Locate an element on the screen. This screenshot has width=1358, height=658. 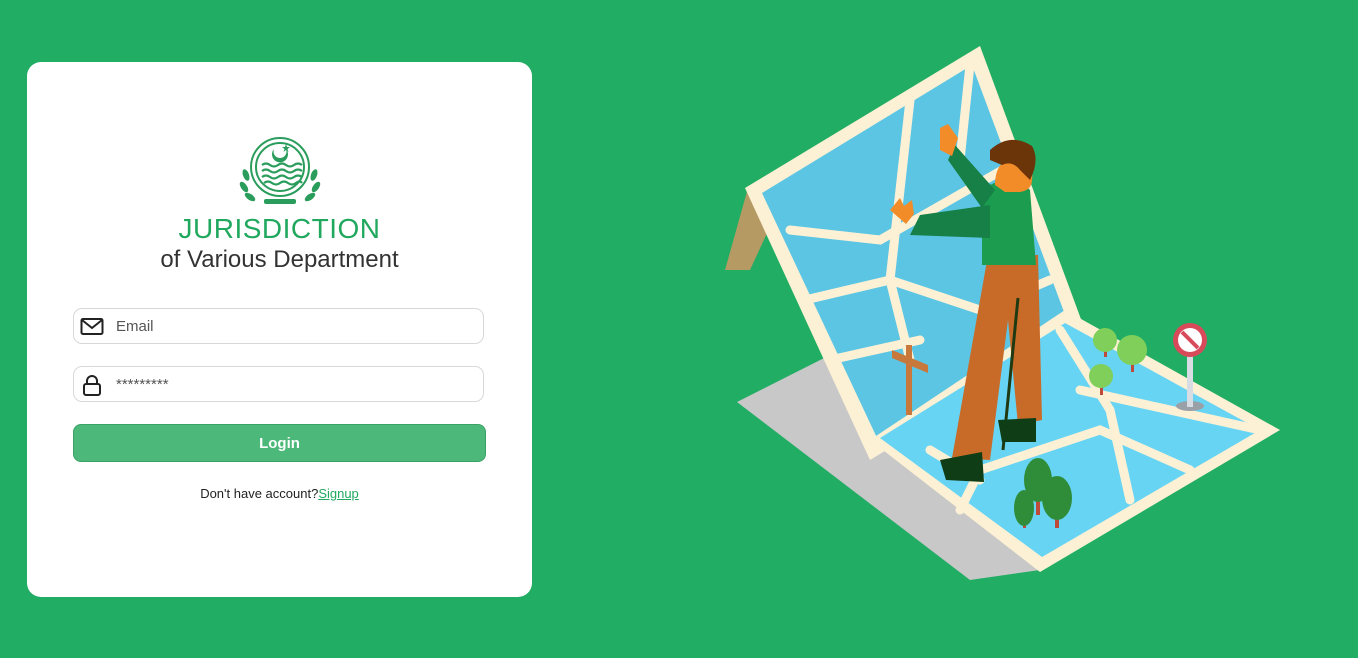
password-input is located at coordinates (295, 384).